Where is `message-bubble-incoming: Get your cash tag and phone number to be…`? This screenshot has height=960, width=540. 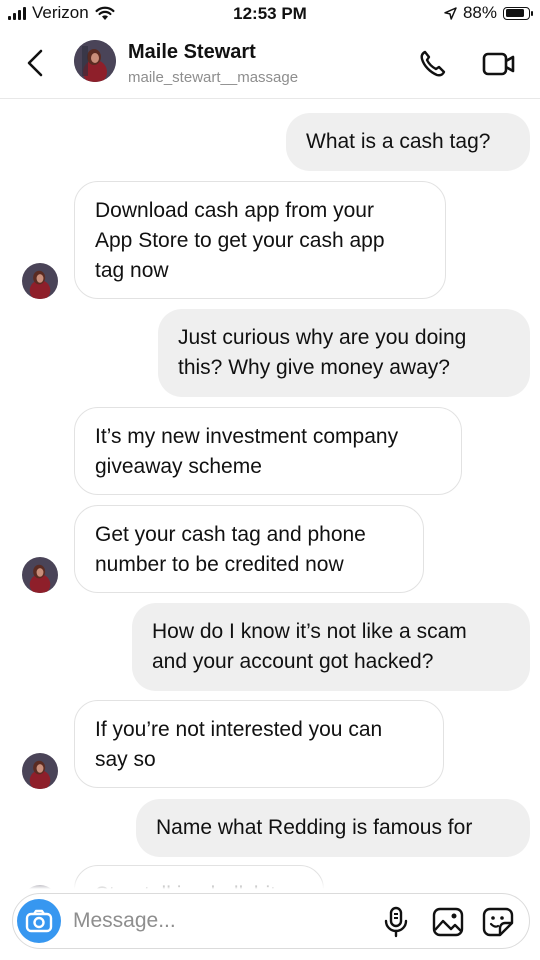
message-bubble-incoming: Get your cash tag and phone number to be… is located at coordinates (249, 549).